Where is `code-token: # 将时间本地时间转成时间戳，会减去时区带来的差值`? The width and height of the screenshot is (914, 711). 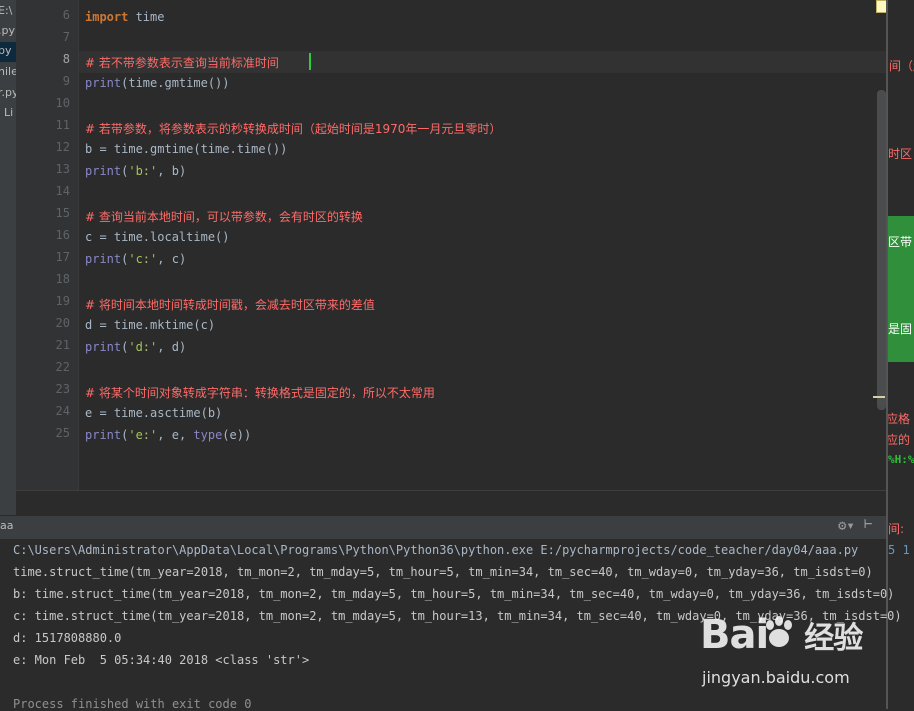 code-token: # 将时间本地时间转成时间戳，会减去时区带来的差值 is located at coordinates (230, 305).